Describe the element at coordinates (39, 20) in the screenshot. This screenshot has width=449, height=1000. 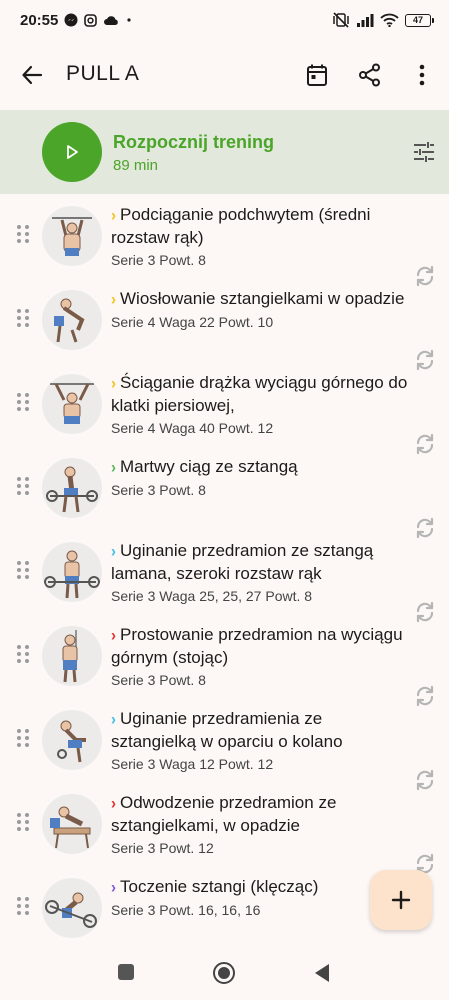
I see `status-time: 20:55` at that location.